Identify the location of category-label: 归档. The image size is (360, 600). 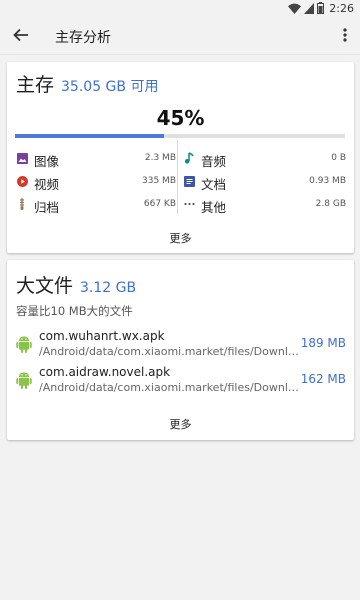
(47, 207).